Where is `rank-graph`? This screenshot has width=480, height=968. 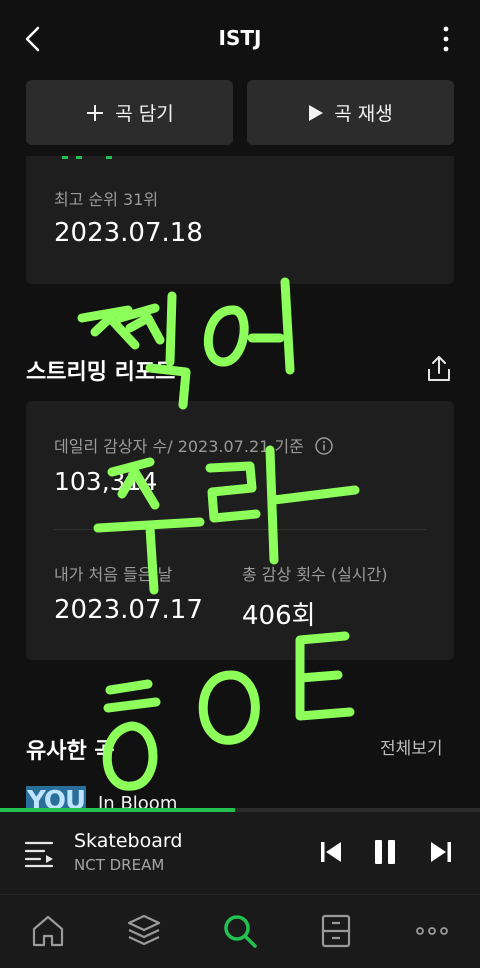
rank-graph is located at coordinates (87, 157).